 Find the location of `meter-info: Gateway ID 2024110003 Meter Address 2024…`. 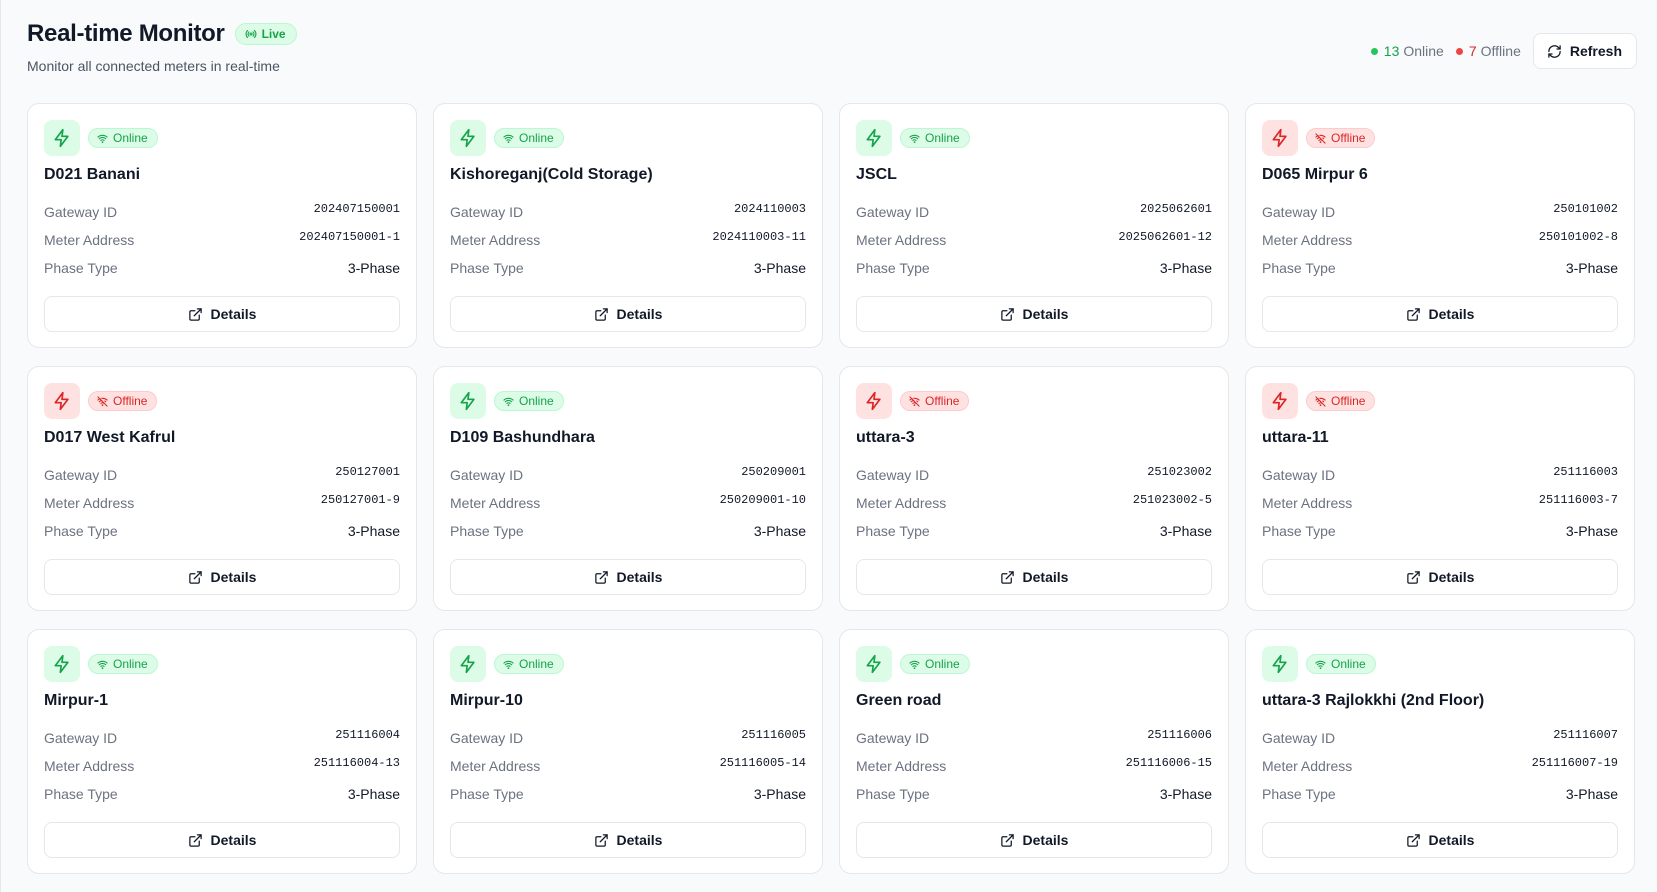

meter-info: Gateway ID 2024110003 Meter Address 2024… is located at coordinates (628, 240).